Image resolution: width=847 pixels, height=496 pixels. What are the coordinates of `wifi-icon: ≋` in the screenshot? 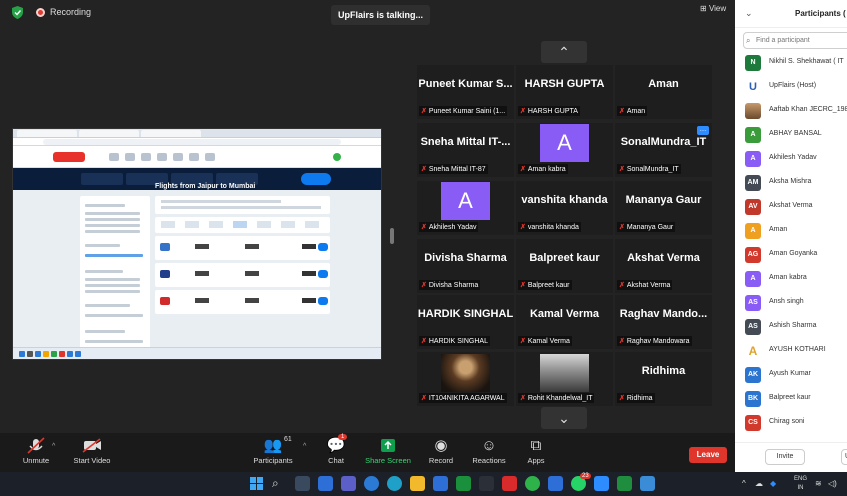 It's located at (818, 483).